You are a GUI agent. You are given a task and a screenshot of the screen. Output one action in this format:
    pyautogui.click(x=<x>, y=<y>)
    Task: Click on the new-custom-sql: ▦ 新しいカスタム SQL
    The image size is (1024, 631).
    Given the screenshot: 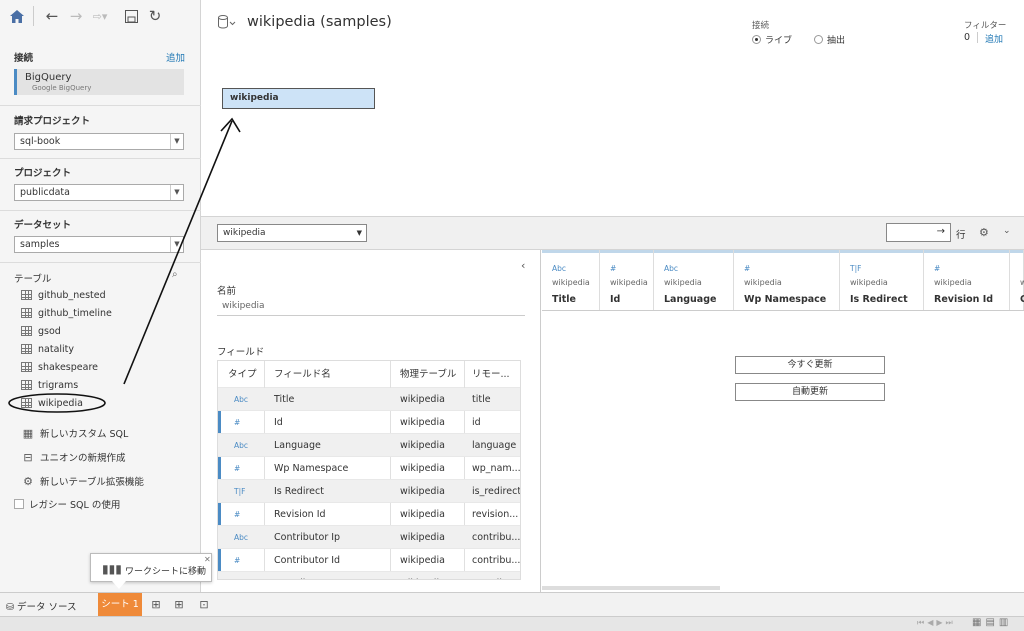 What is the action you would take?
    pyautogui.click(x=75, y=433)
    